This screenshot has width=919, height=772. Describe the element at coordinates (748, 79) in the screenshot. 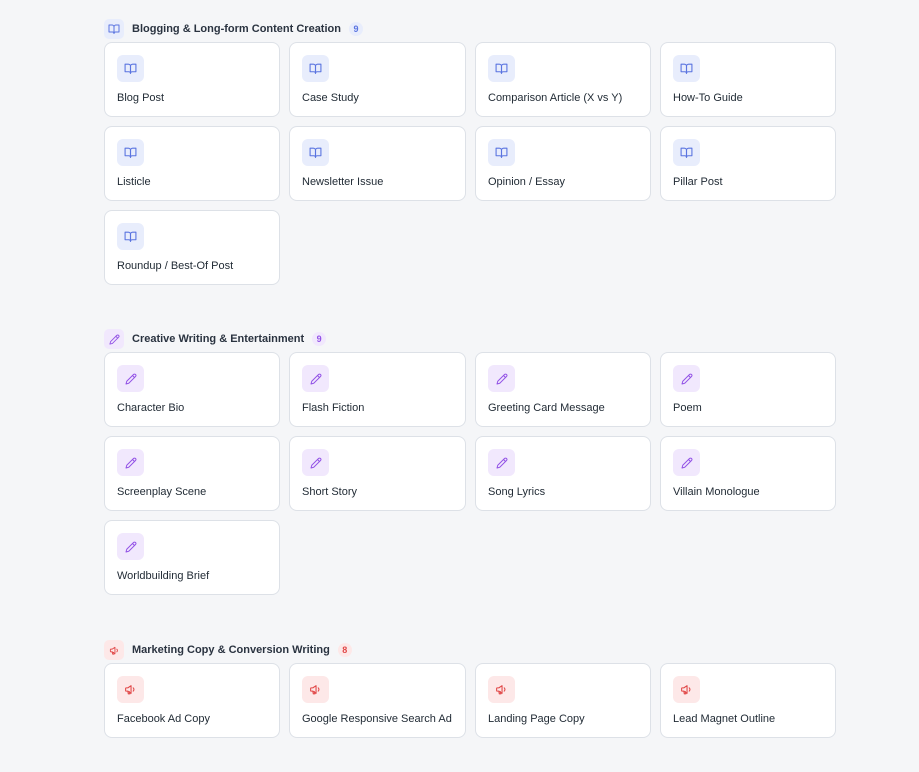

I see `template-card-how-to-guide: How-To Guide` at that location.